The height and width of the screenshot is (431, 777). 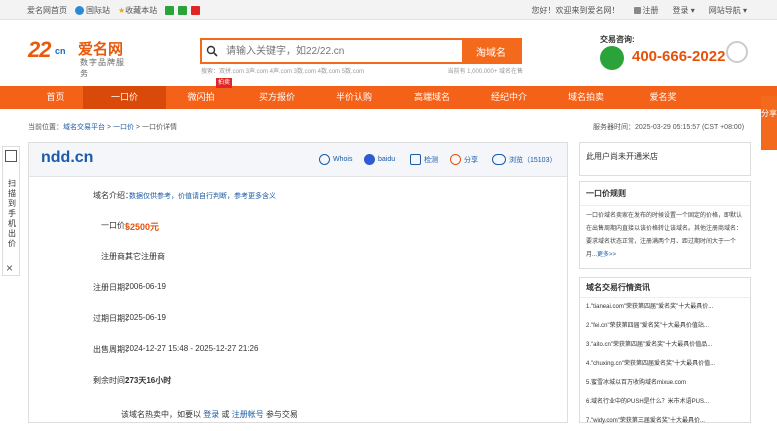 I want to click on intro-value: 数据仅供参考，价值请自行判断，参考更多含义, so click(x=202, y=196).